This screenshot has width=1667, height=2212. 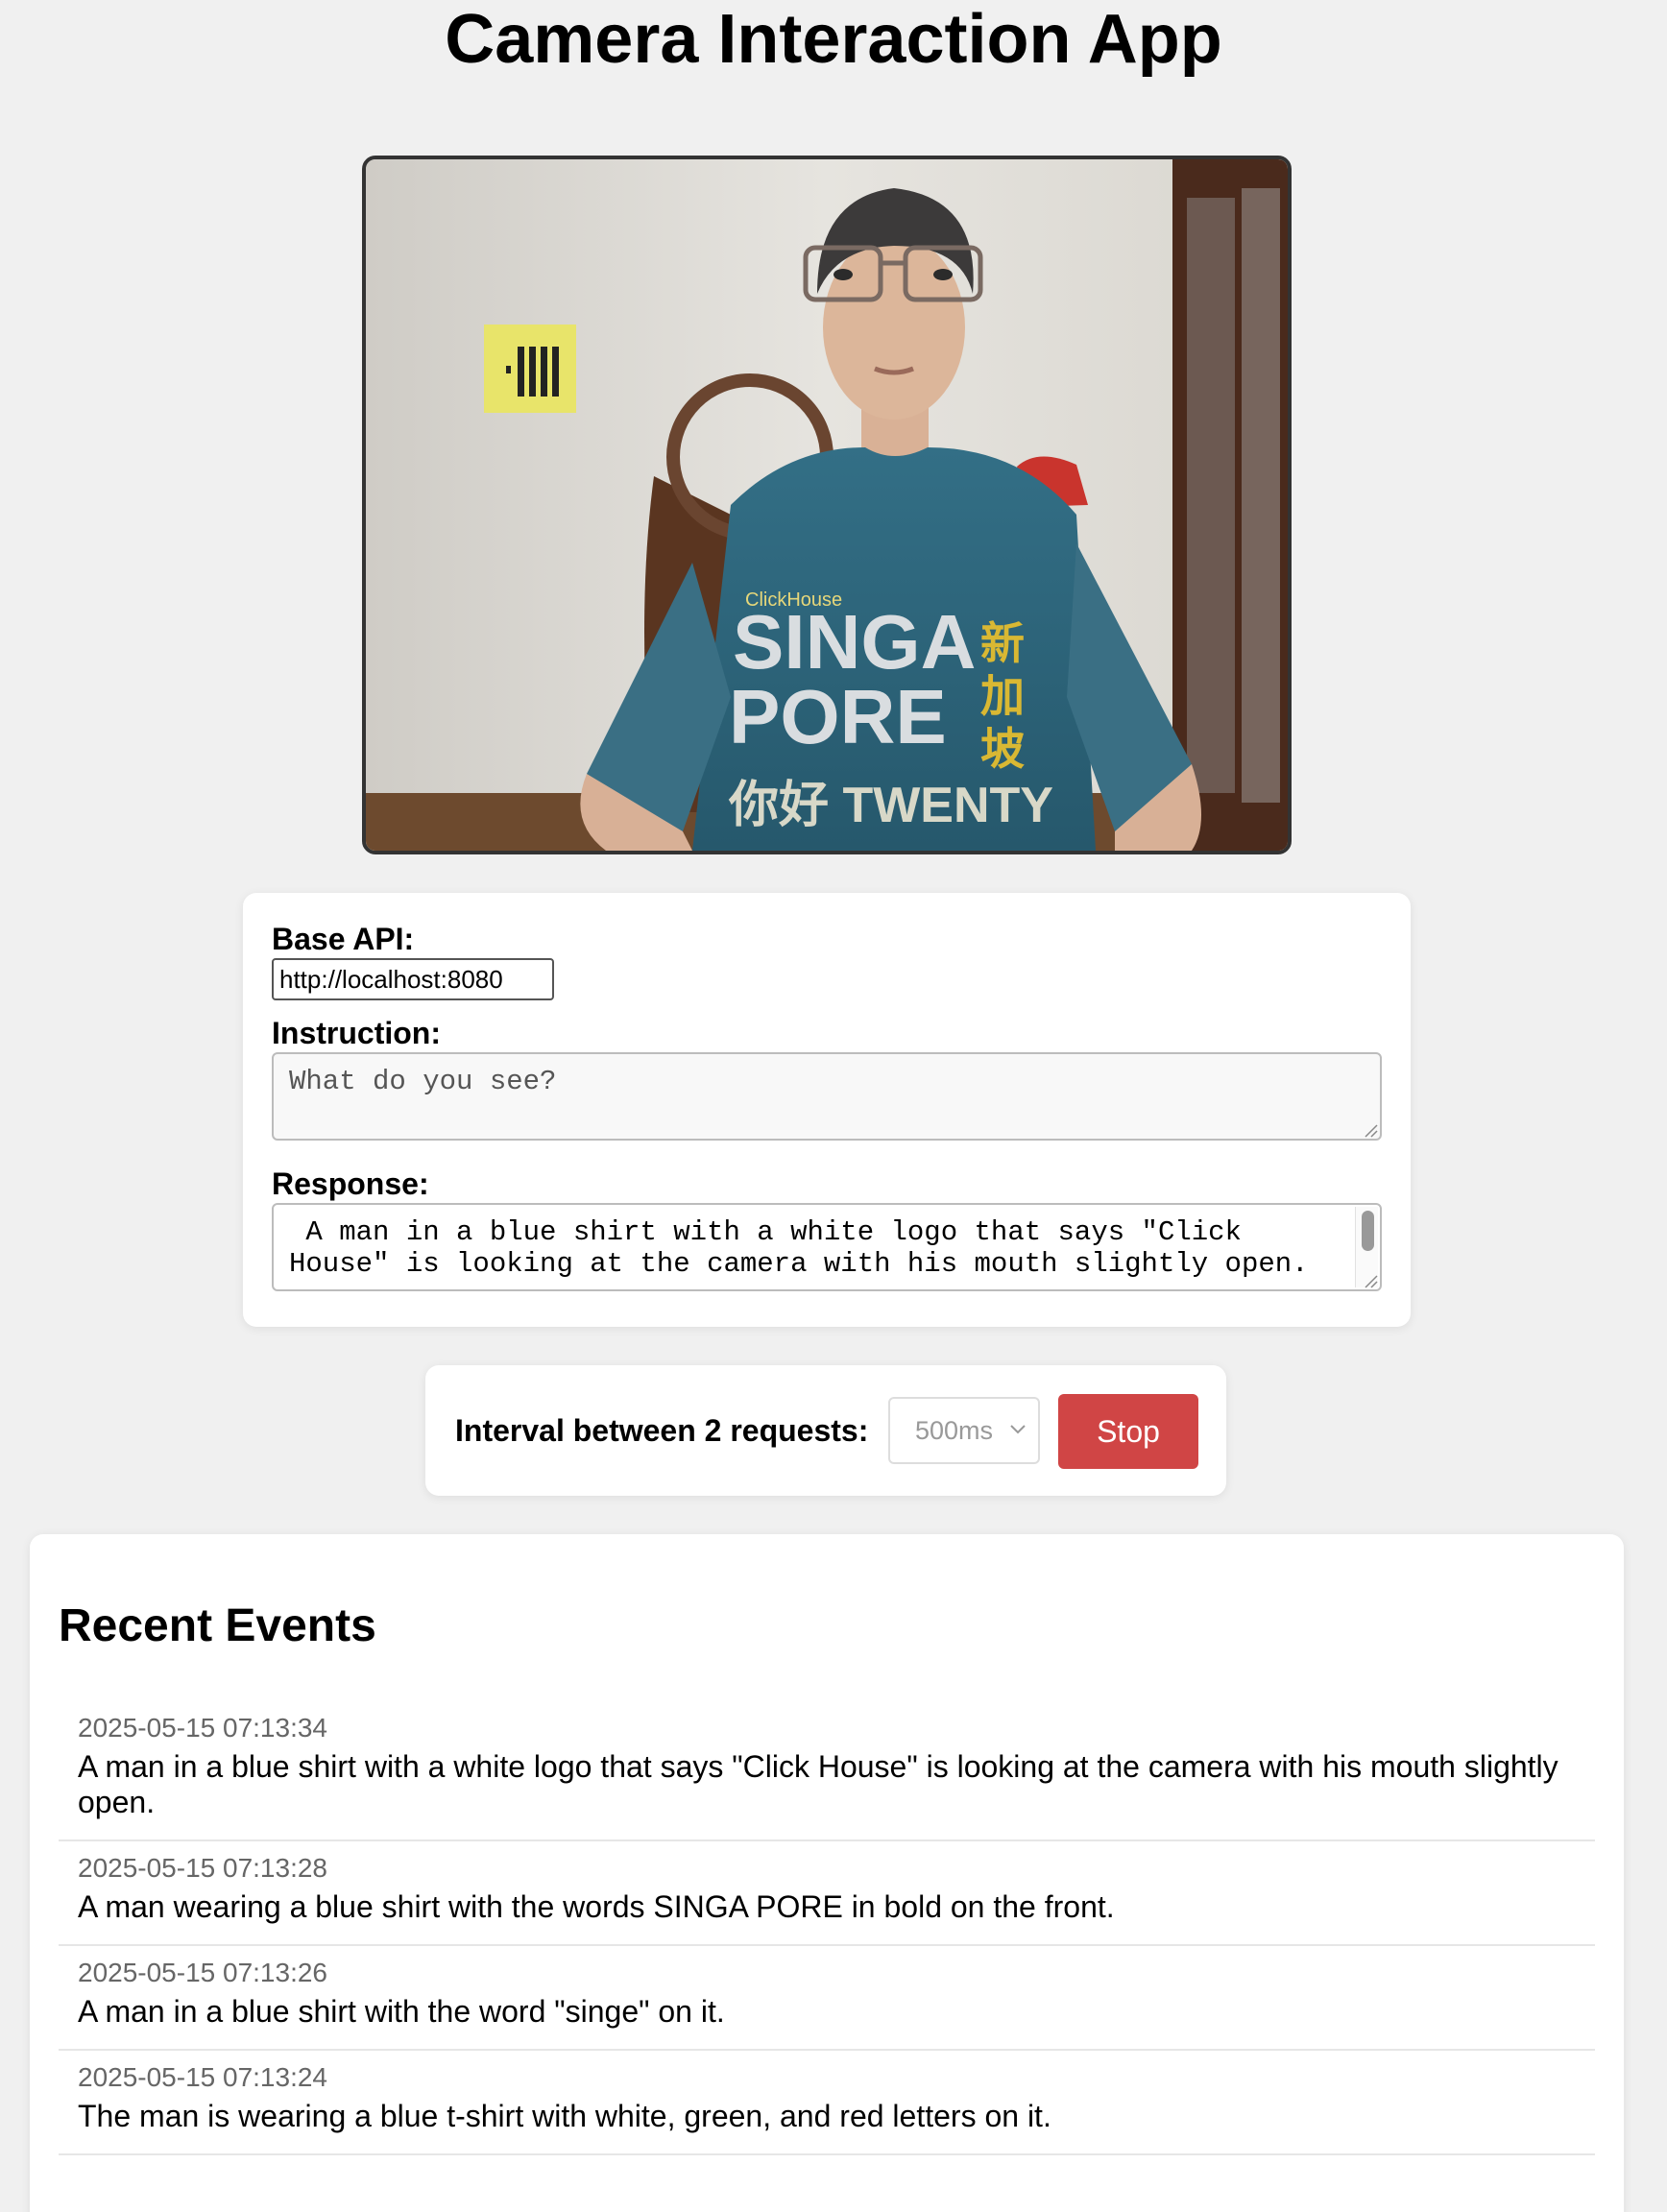 What do you see at coordinates (1371, 1280) in the screenshot?
I see `response-resize-handle` at bounding box center [1371, 1280].